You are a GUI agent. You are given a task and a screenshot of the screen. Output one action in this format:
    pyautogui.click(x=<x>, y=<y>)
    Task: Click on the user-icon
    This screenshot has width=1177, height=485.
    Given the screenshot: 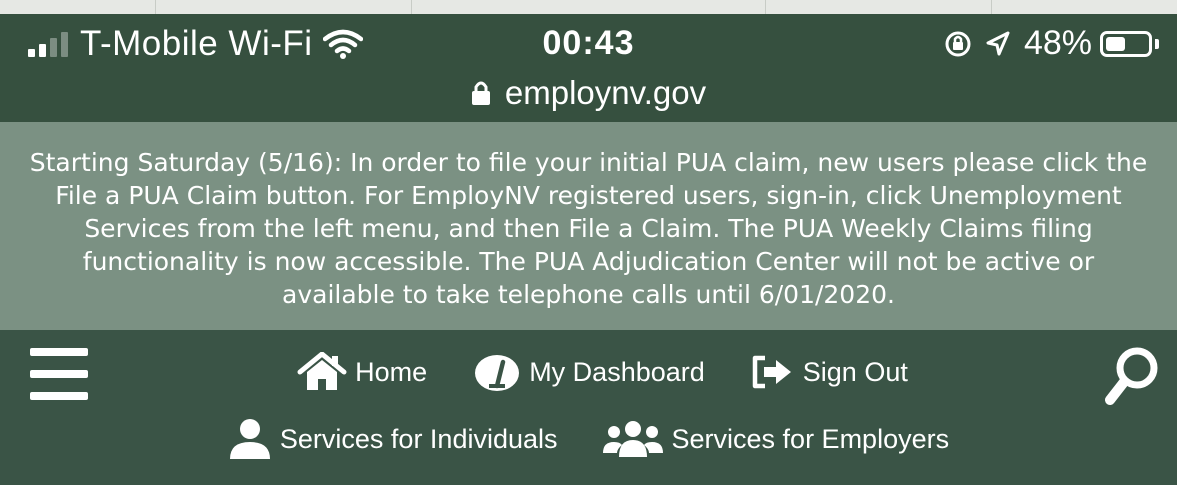 What is the action you would take?
    pyautogui.click(x=249, y=439)
    